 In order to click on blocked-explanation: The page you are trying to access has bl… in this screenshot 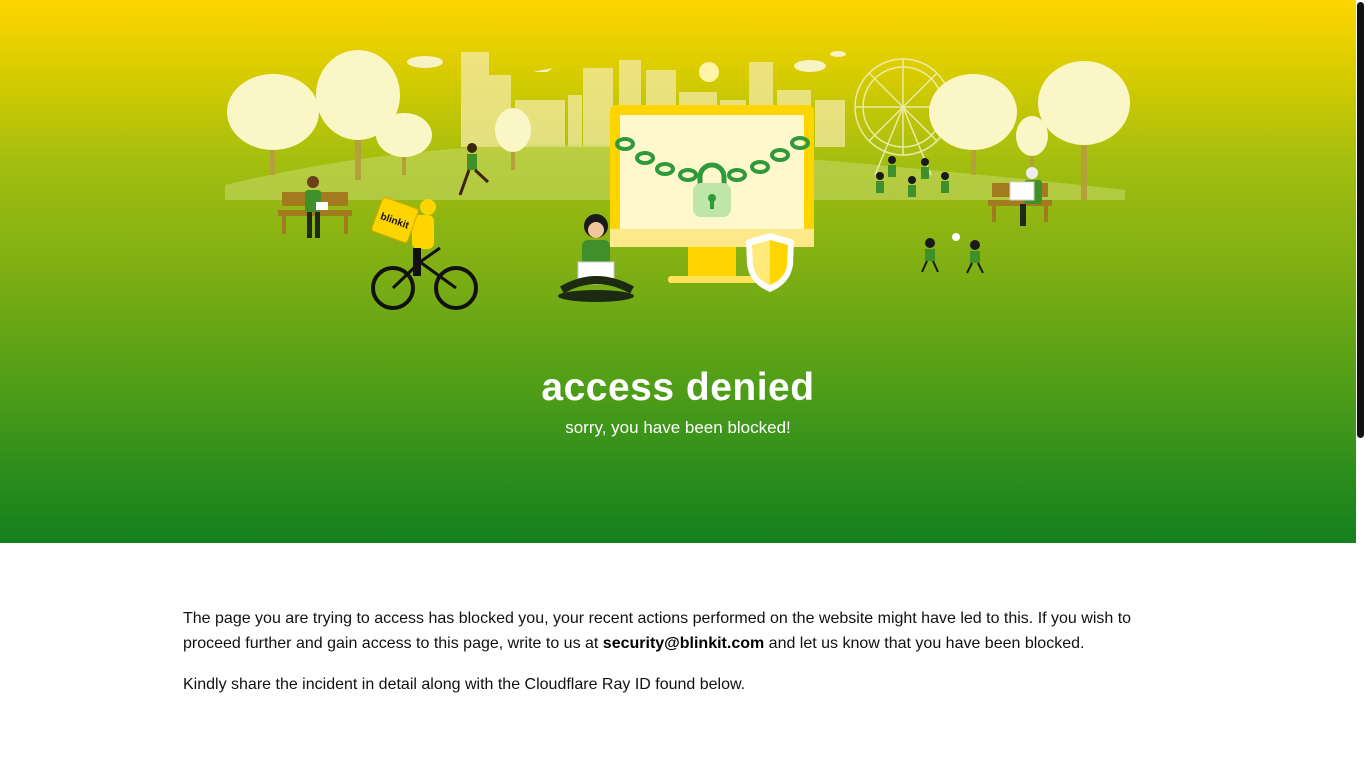, I will do `click(683, 631)`.